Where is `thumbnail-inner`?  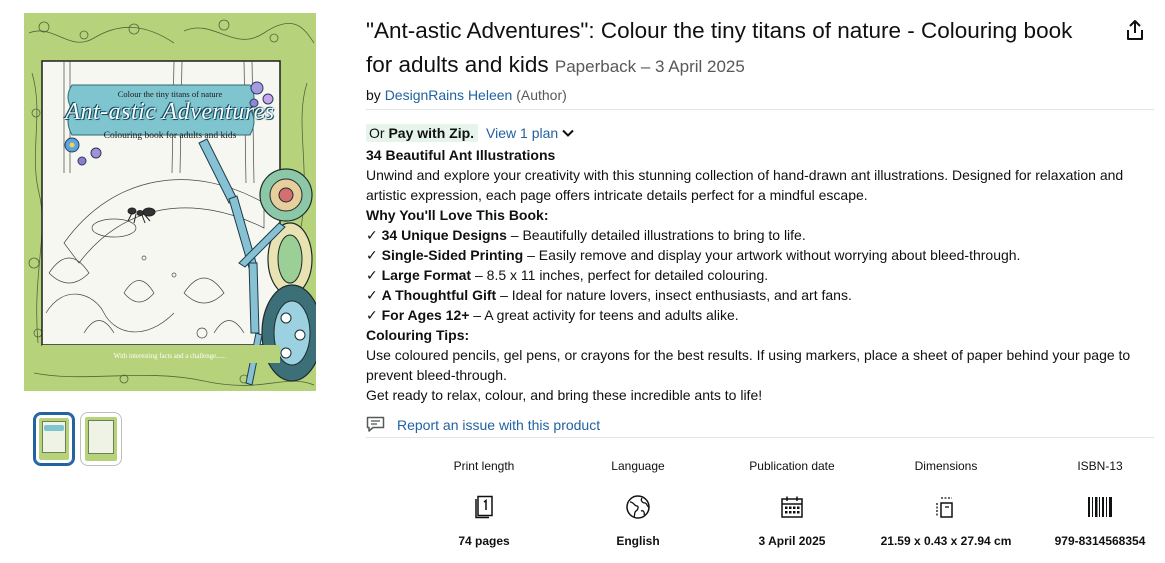
thumbnail-inner is located at coordinates (101, 437).